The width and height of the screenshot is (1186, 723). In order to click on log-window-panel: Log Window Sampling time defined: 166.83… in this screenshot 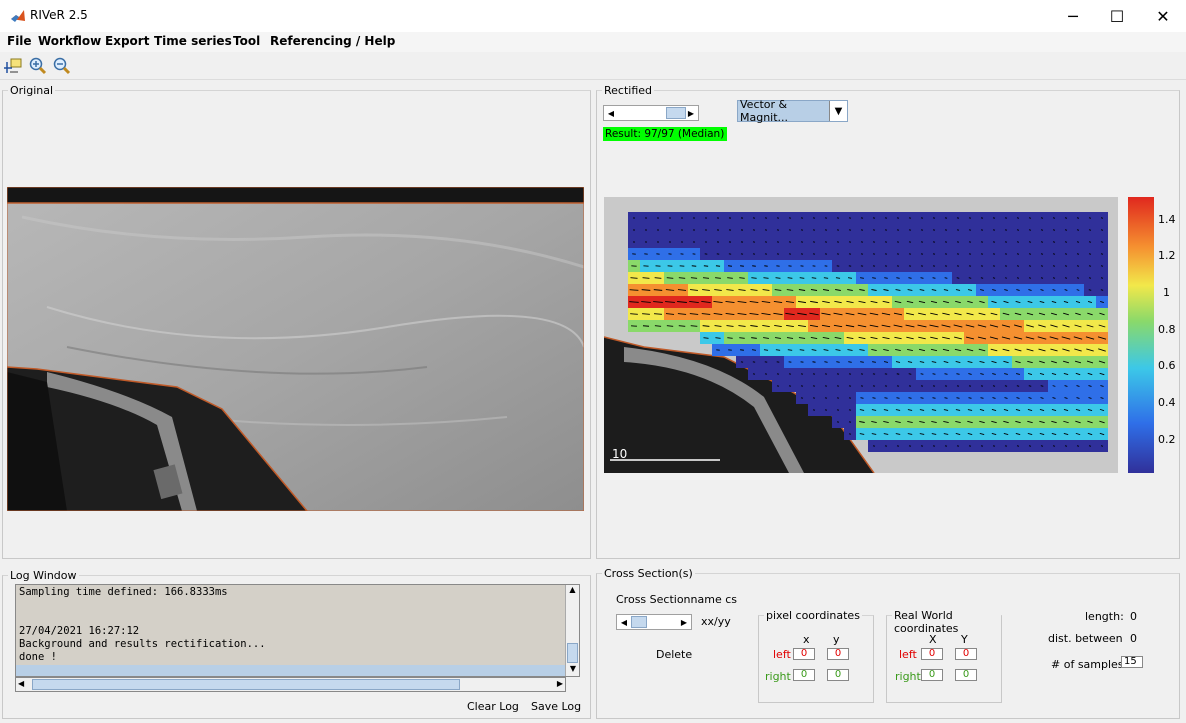, I will do `click(296, 644)`.